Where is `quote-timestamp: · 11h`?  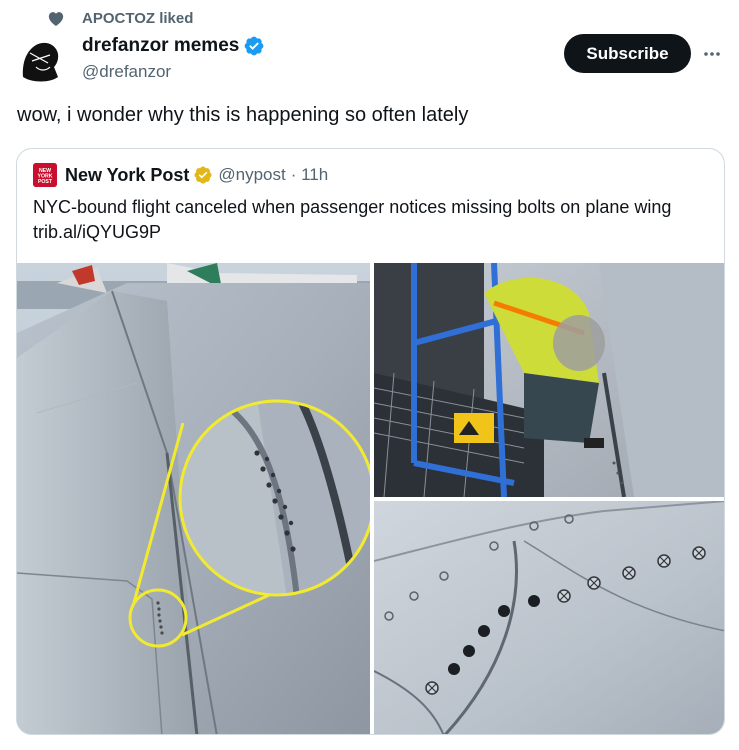
quote-timestamp: · 11h is located at coordinates (310, 175).